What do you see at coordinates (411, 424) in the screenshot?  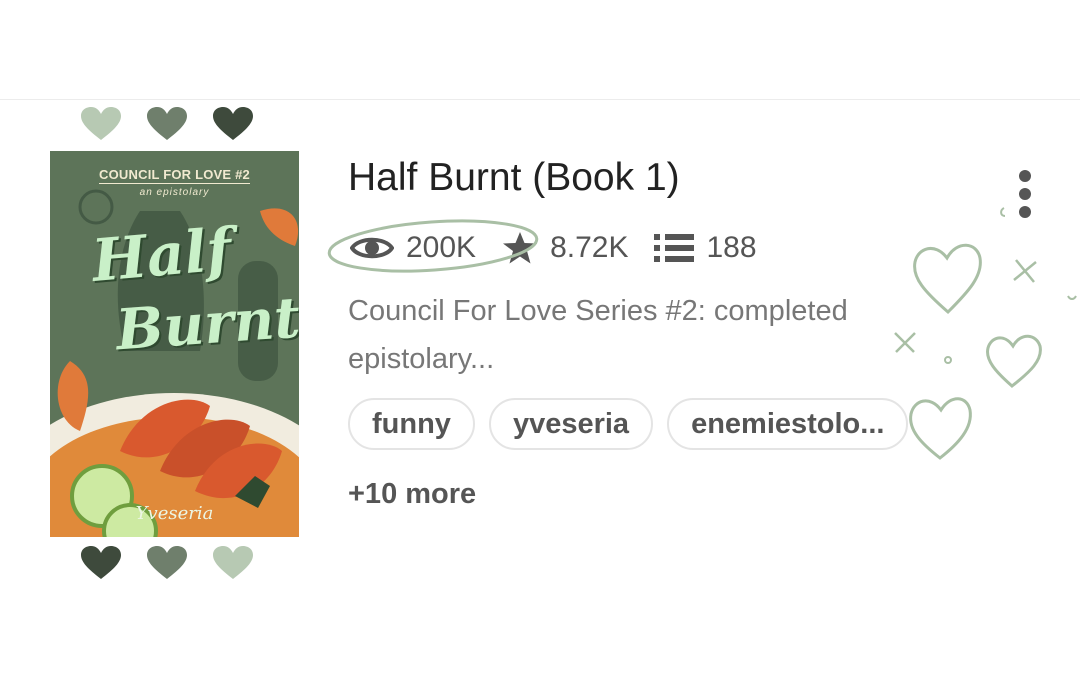 I see `tag-chip: funny` at bounding box center [411, 424].